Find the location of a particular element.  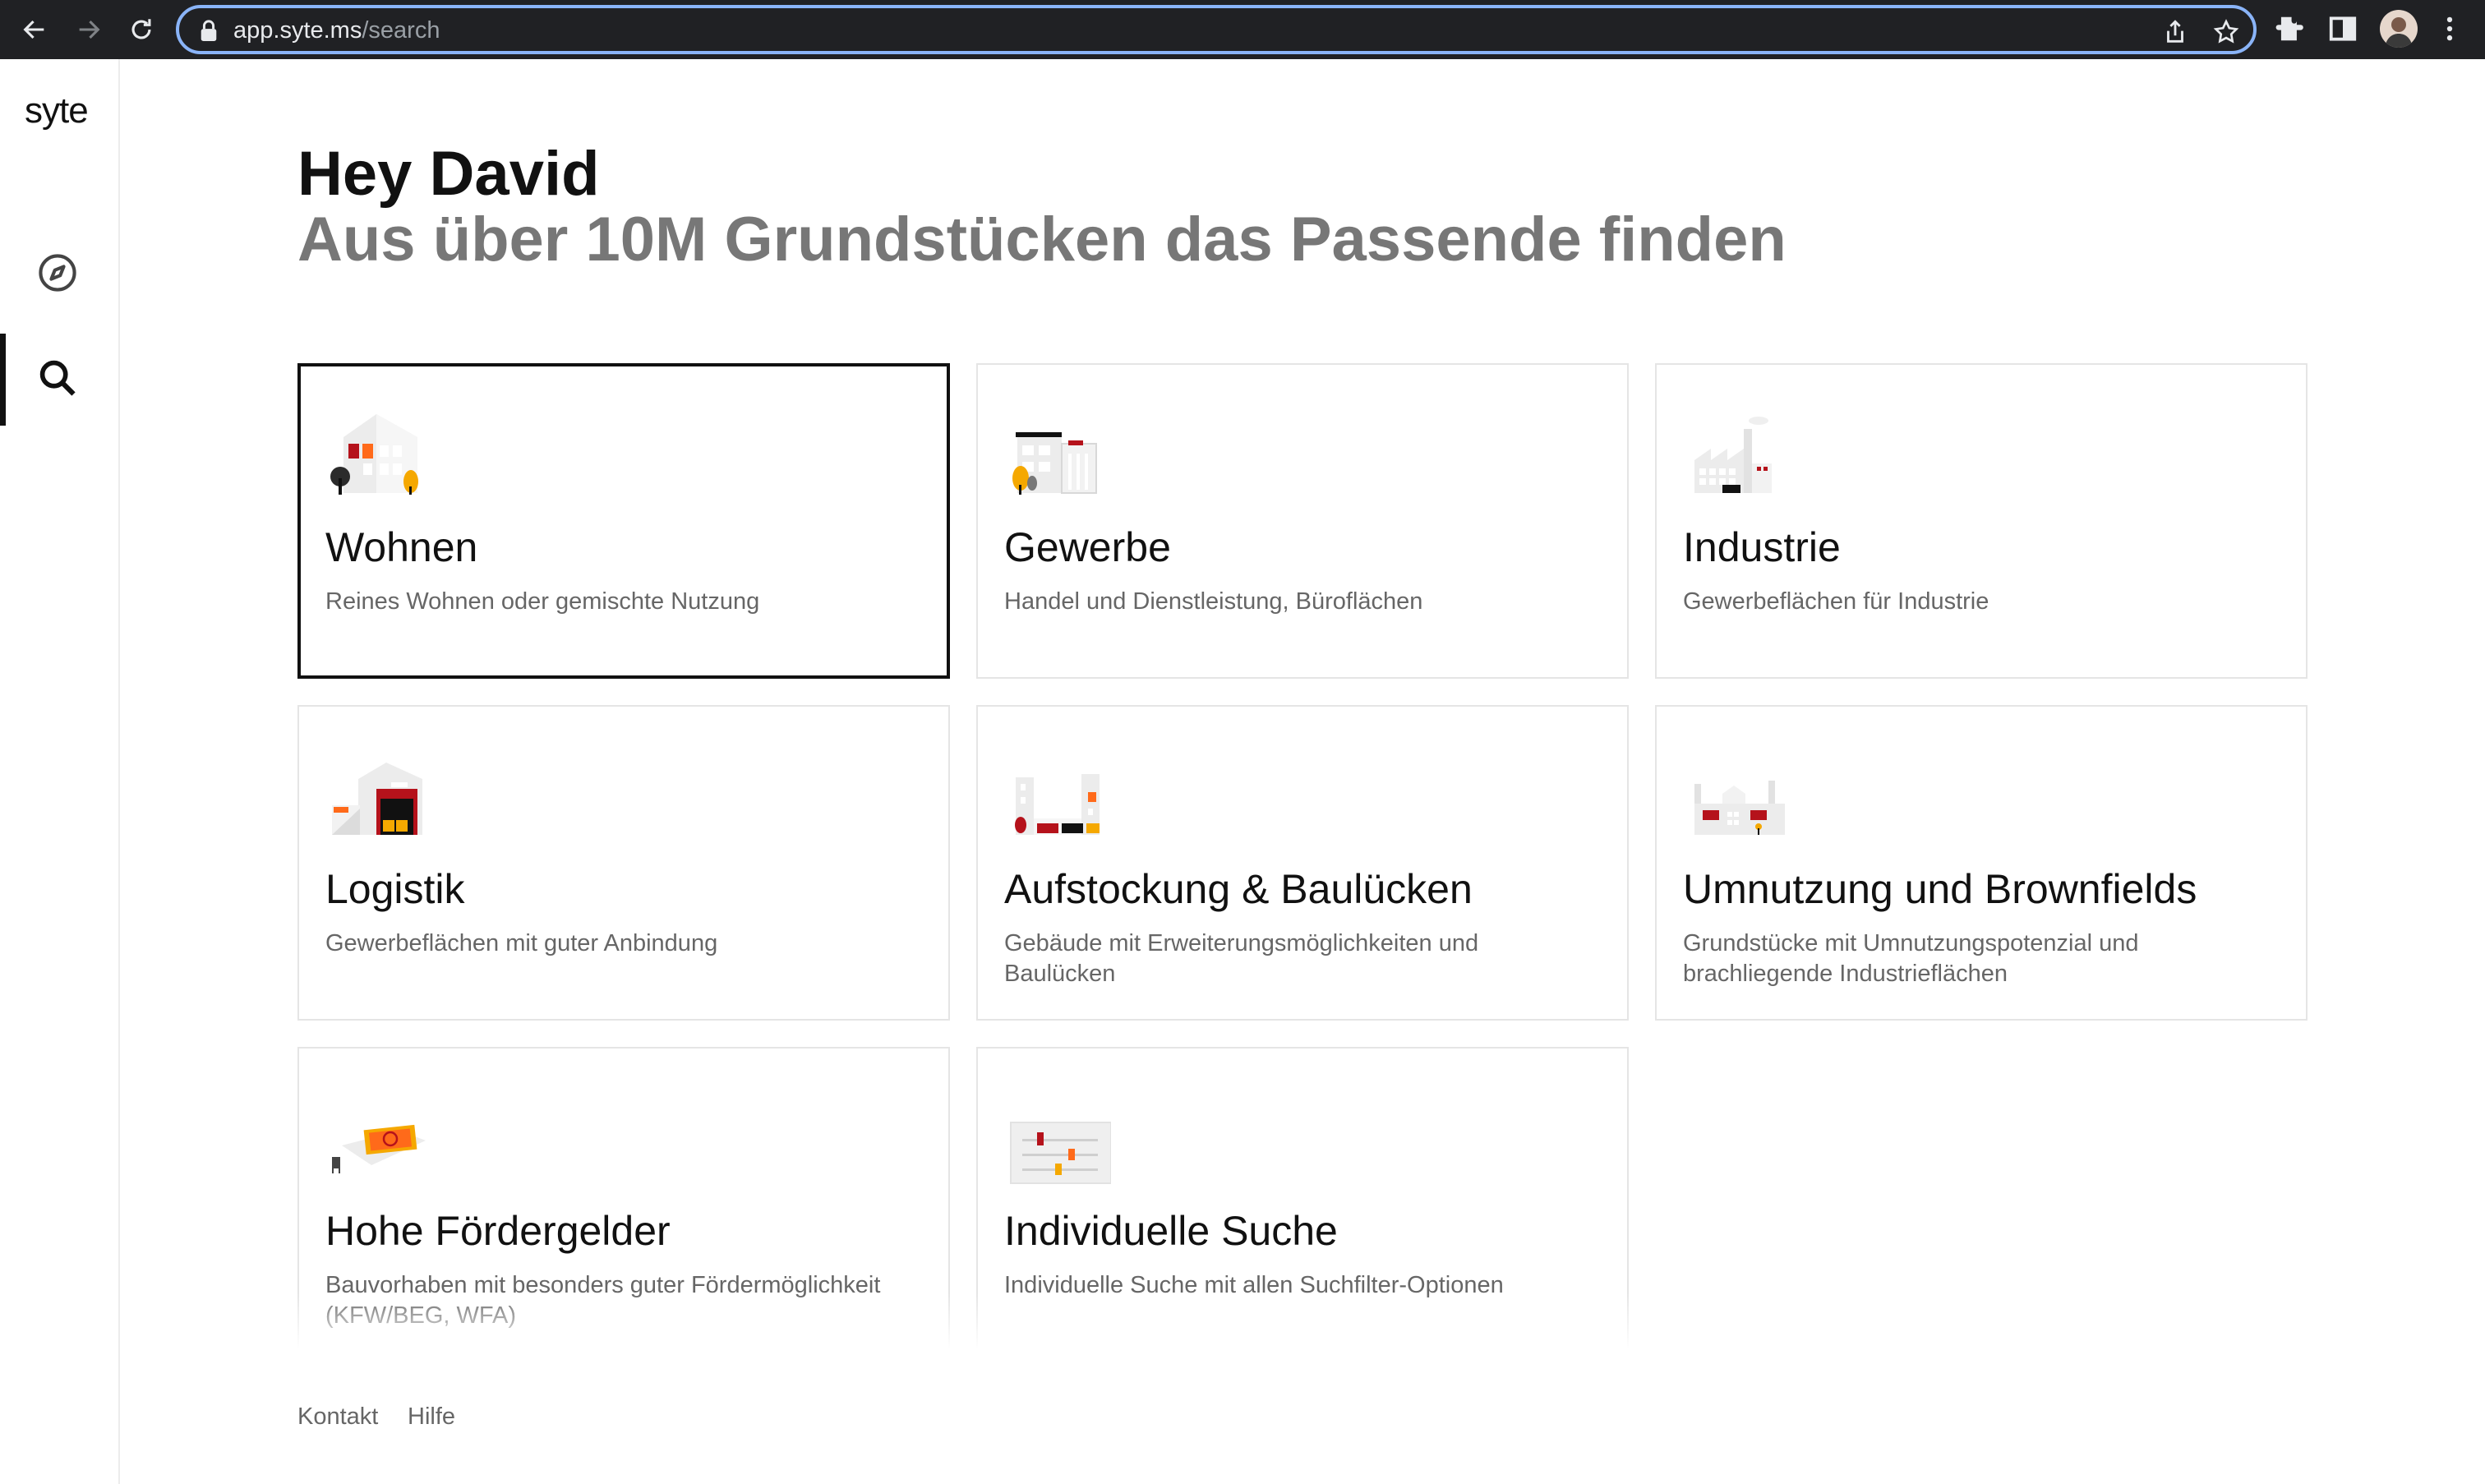

filter-sliders-icon is located at coordinates (1060, 1153).